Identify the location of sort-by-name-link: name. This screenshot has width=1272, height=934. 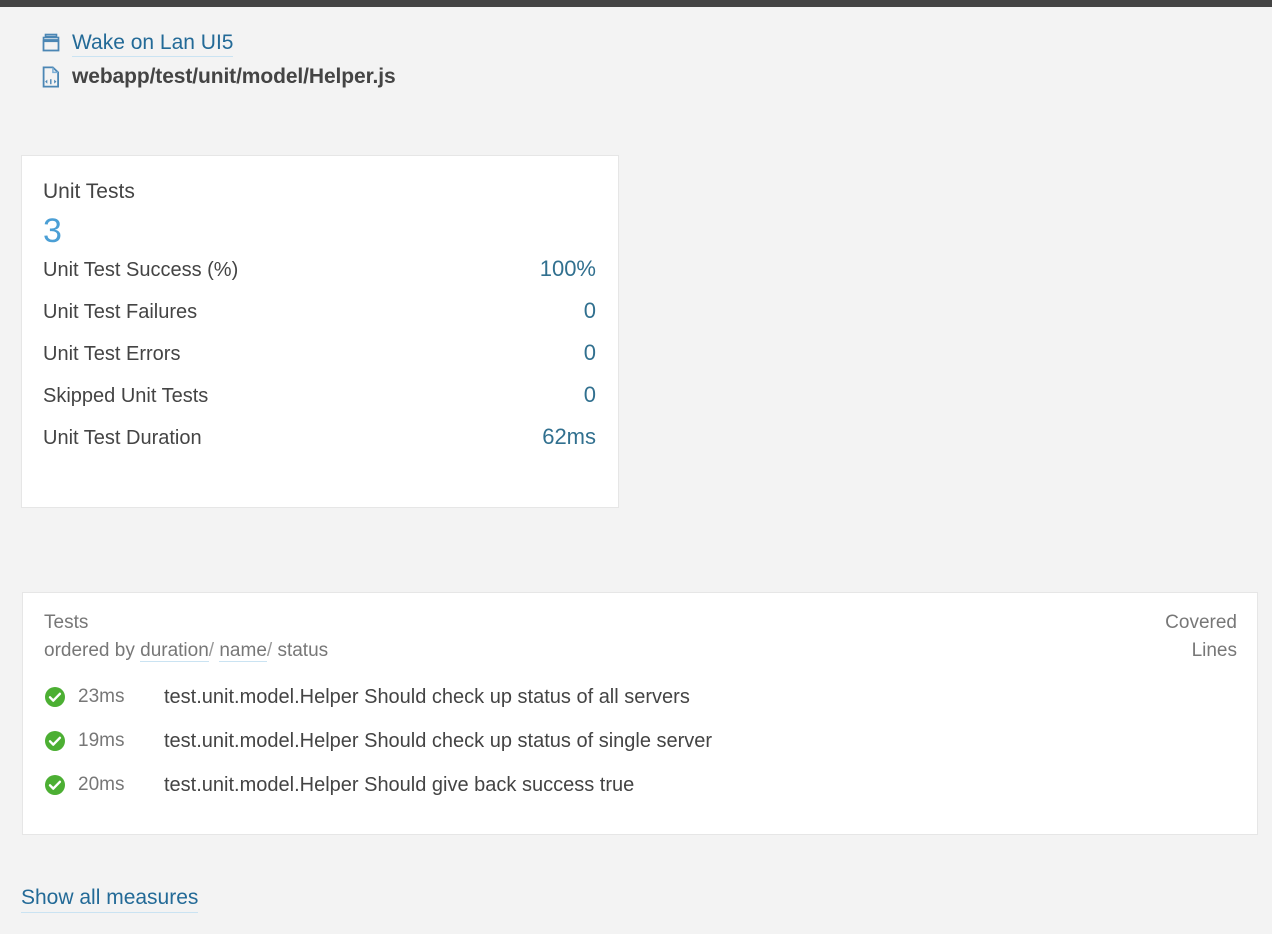
(243, 651).